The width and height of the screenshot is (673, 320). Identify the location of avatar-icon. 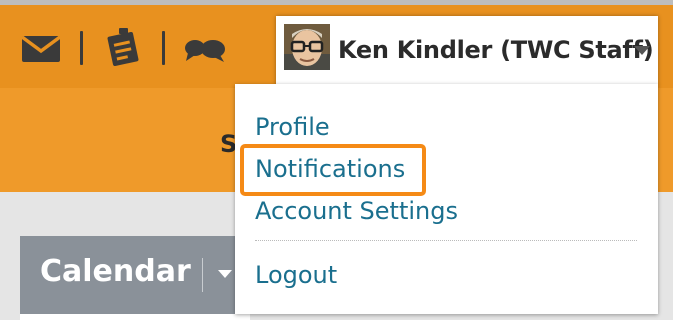
(307, 47).